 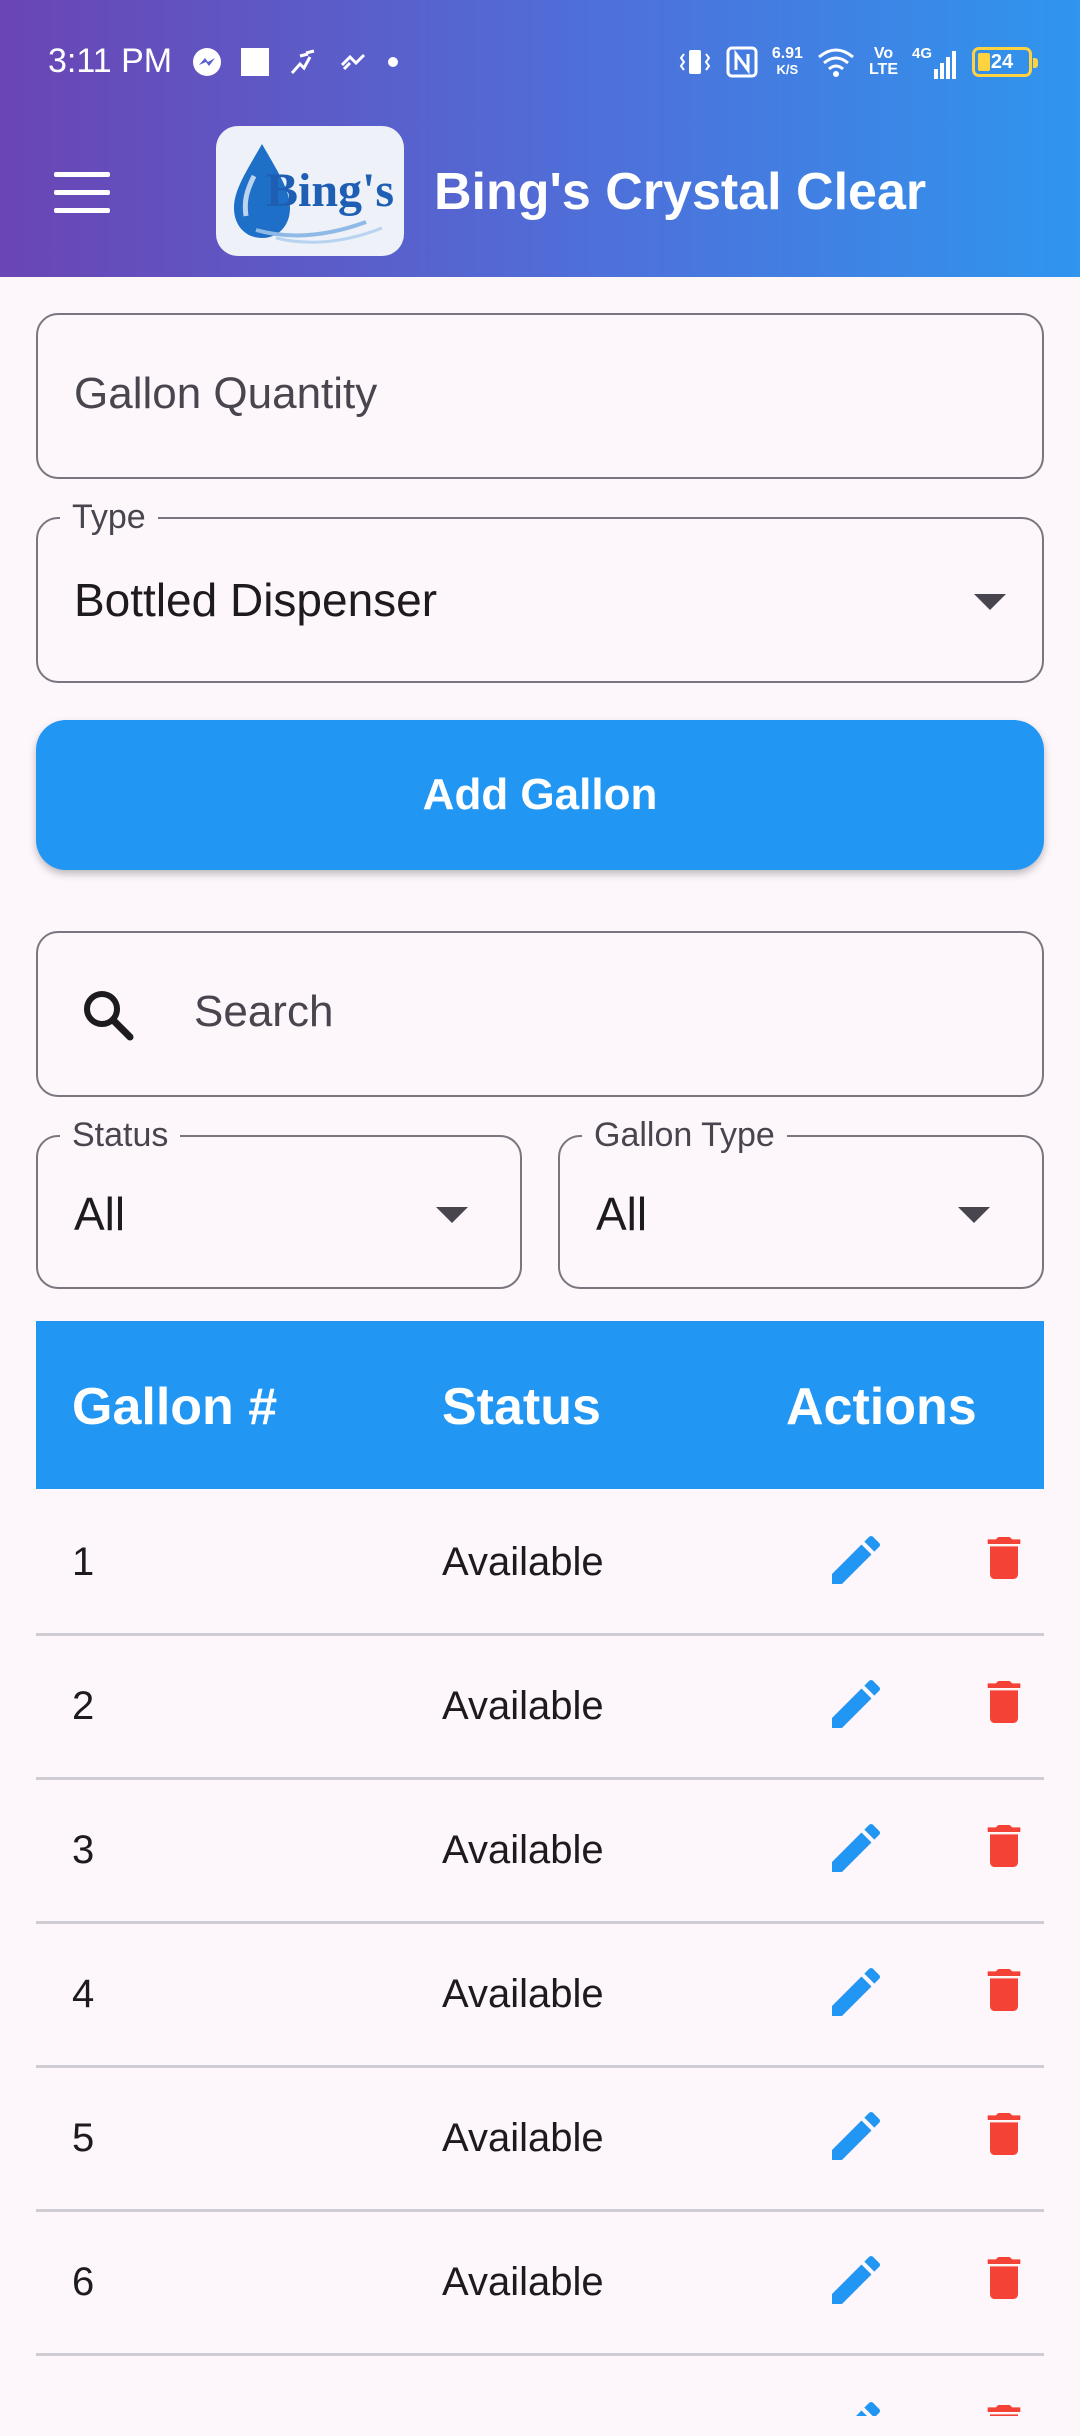 I want to click on gallon-number: 6, so click(x=83, y=2282).